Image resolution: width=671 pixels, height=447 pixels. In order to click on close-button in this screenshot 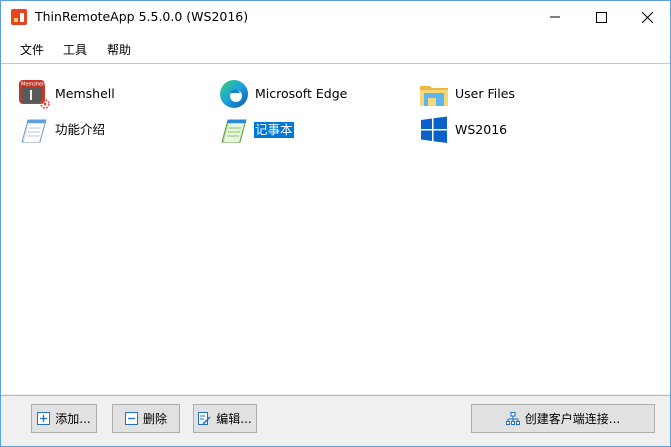, I will do `click(647, 17)`.